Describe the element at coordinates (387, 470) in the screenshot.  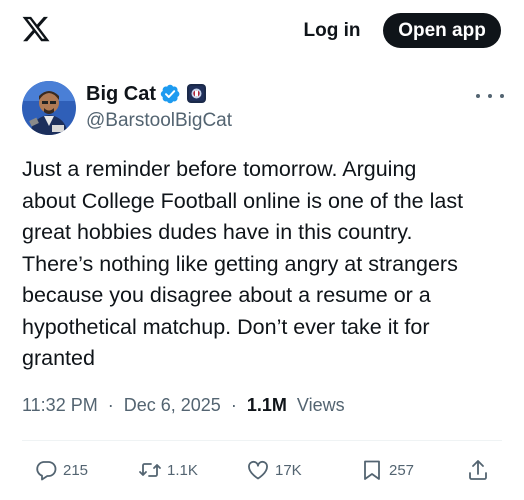
I see `bookmark-button: 257` at that location.